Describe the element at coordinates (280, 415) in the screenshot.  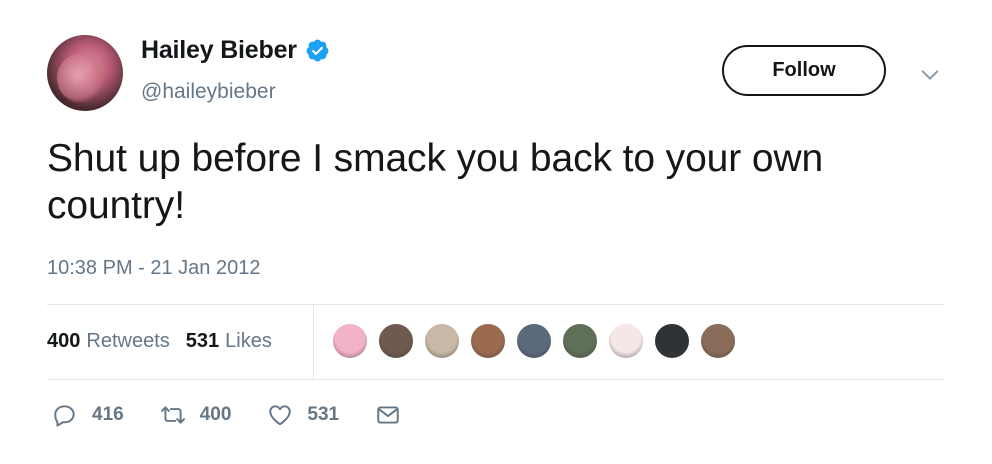
I see `heart-icon` at that location.